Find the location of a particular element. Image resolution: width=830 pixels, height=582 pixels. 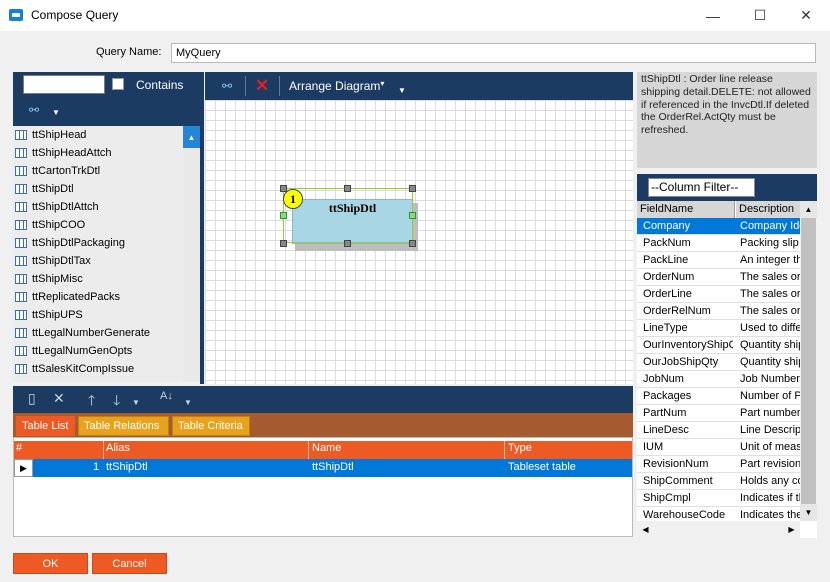

table-row: Company Company Identifier is located at coordinates (718, 226).